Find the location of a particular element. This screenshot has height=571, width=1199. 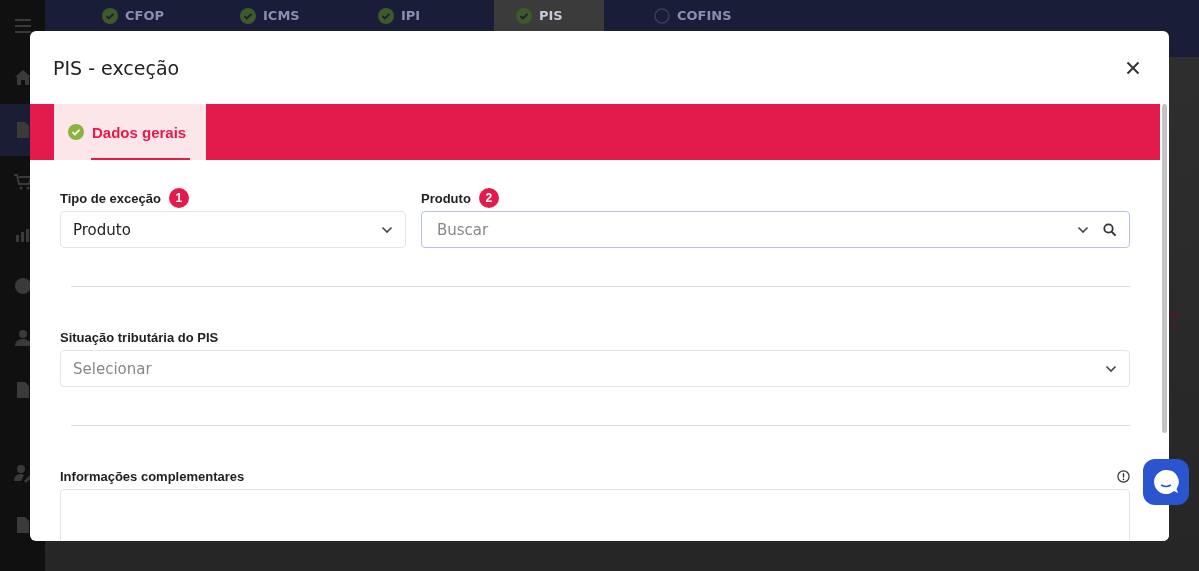

coin-icon is located at coordinates (22, 286).